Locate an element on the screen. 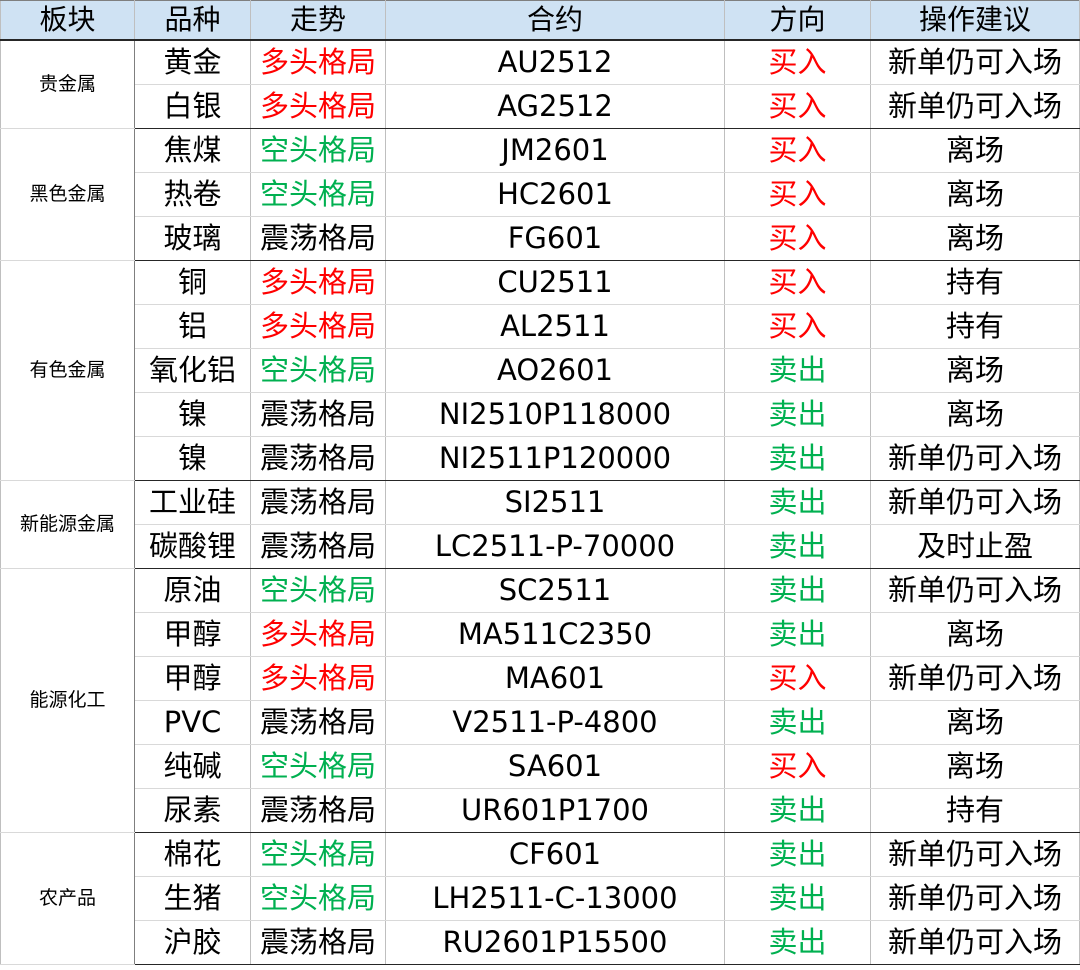 The width and height of the screenshot is (1080, 970). table-row: PVC 震荡格局 V2511-P-4800 卖出 离场 is located at coordinates (540, 722).